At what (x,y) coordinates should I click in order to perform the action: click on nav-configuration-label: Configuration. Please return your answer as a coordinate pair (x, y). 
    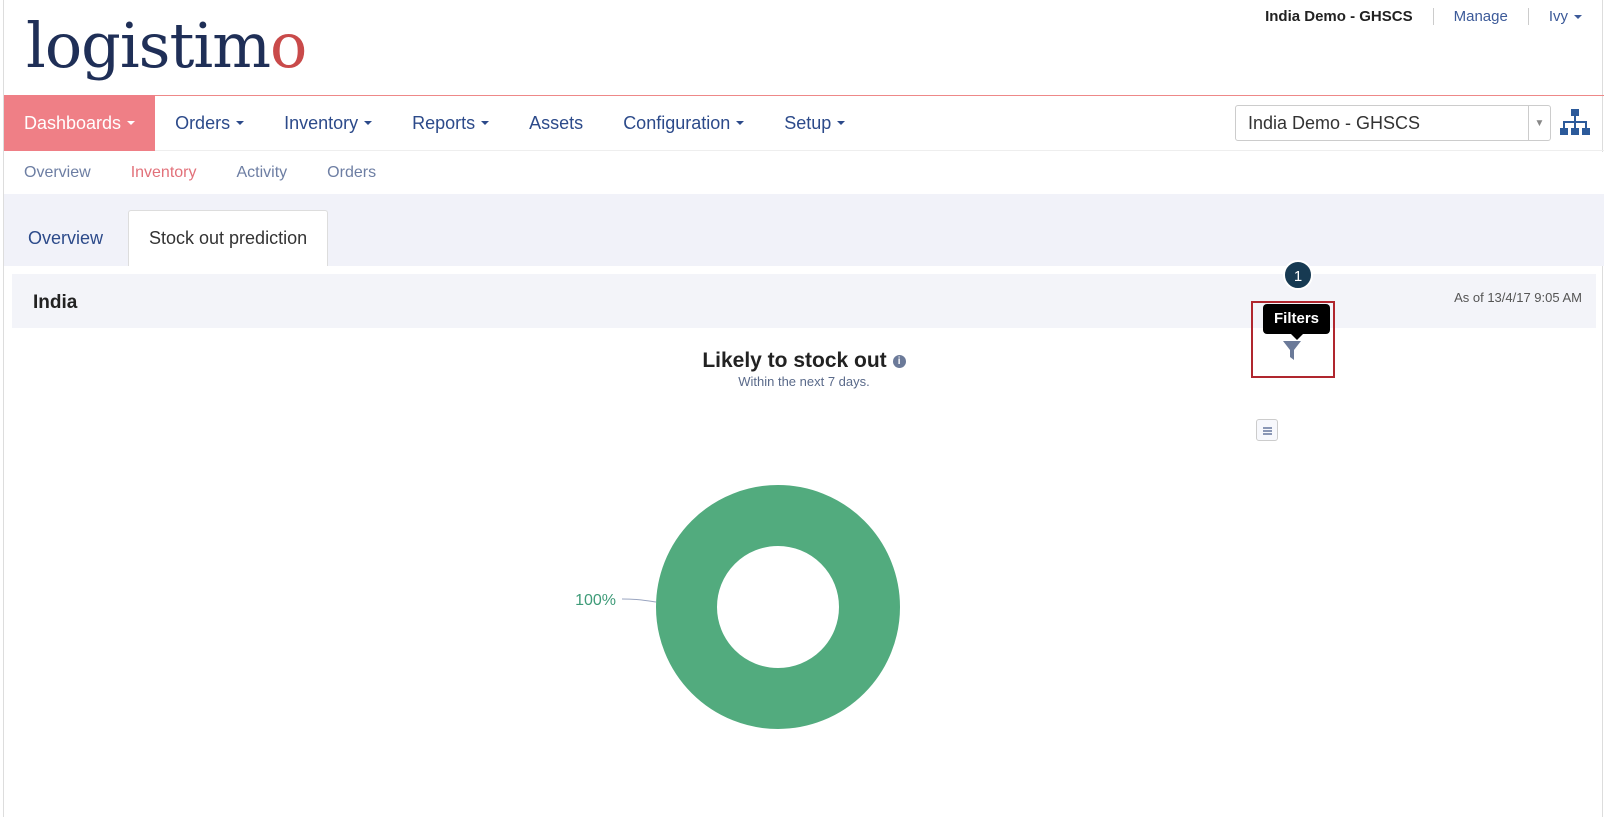
    Looking at the image, I should click on (677, 122).